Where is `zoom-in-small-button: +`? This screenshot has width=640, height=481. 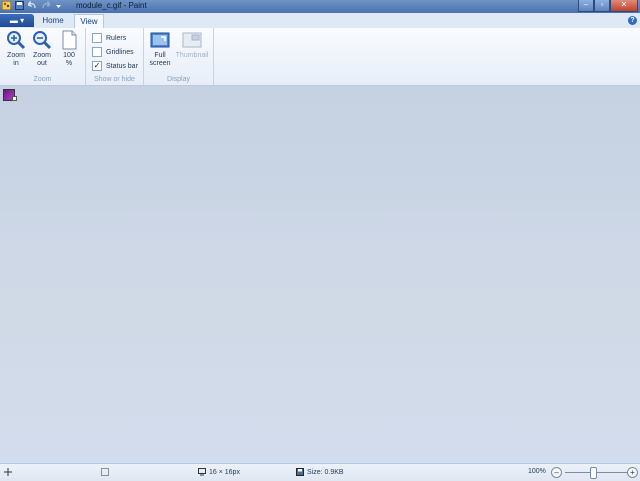 zoom-in-small-button: + is located at coordinates (632, 472).